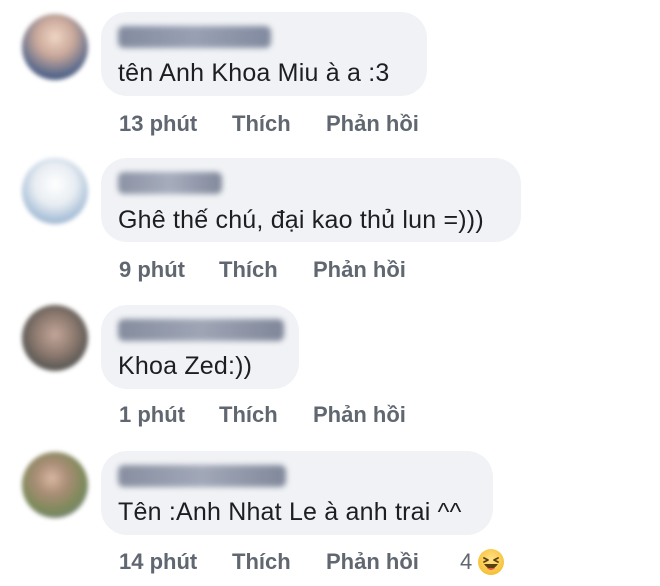 The image size is (660, 586). I want to click on comment-actions: 14 phút Thích Phản hồi 4, so click(312, 562).